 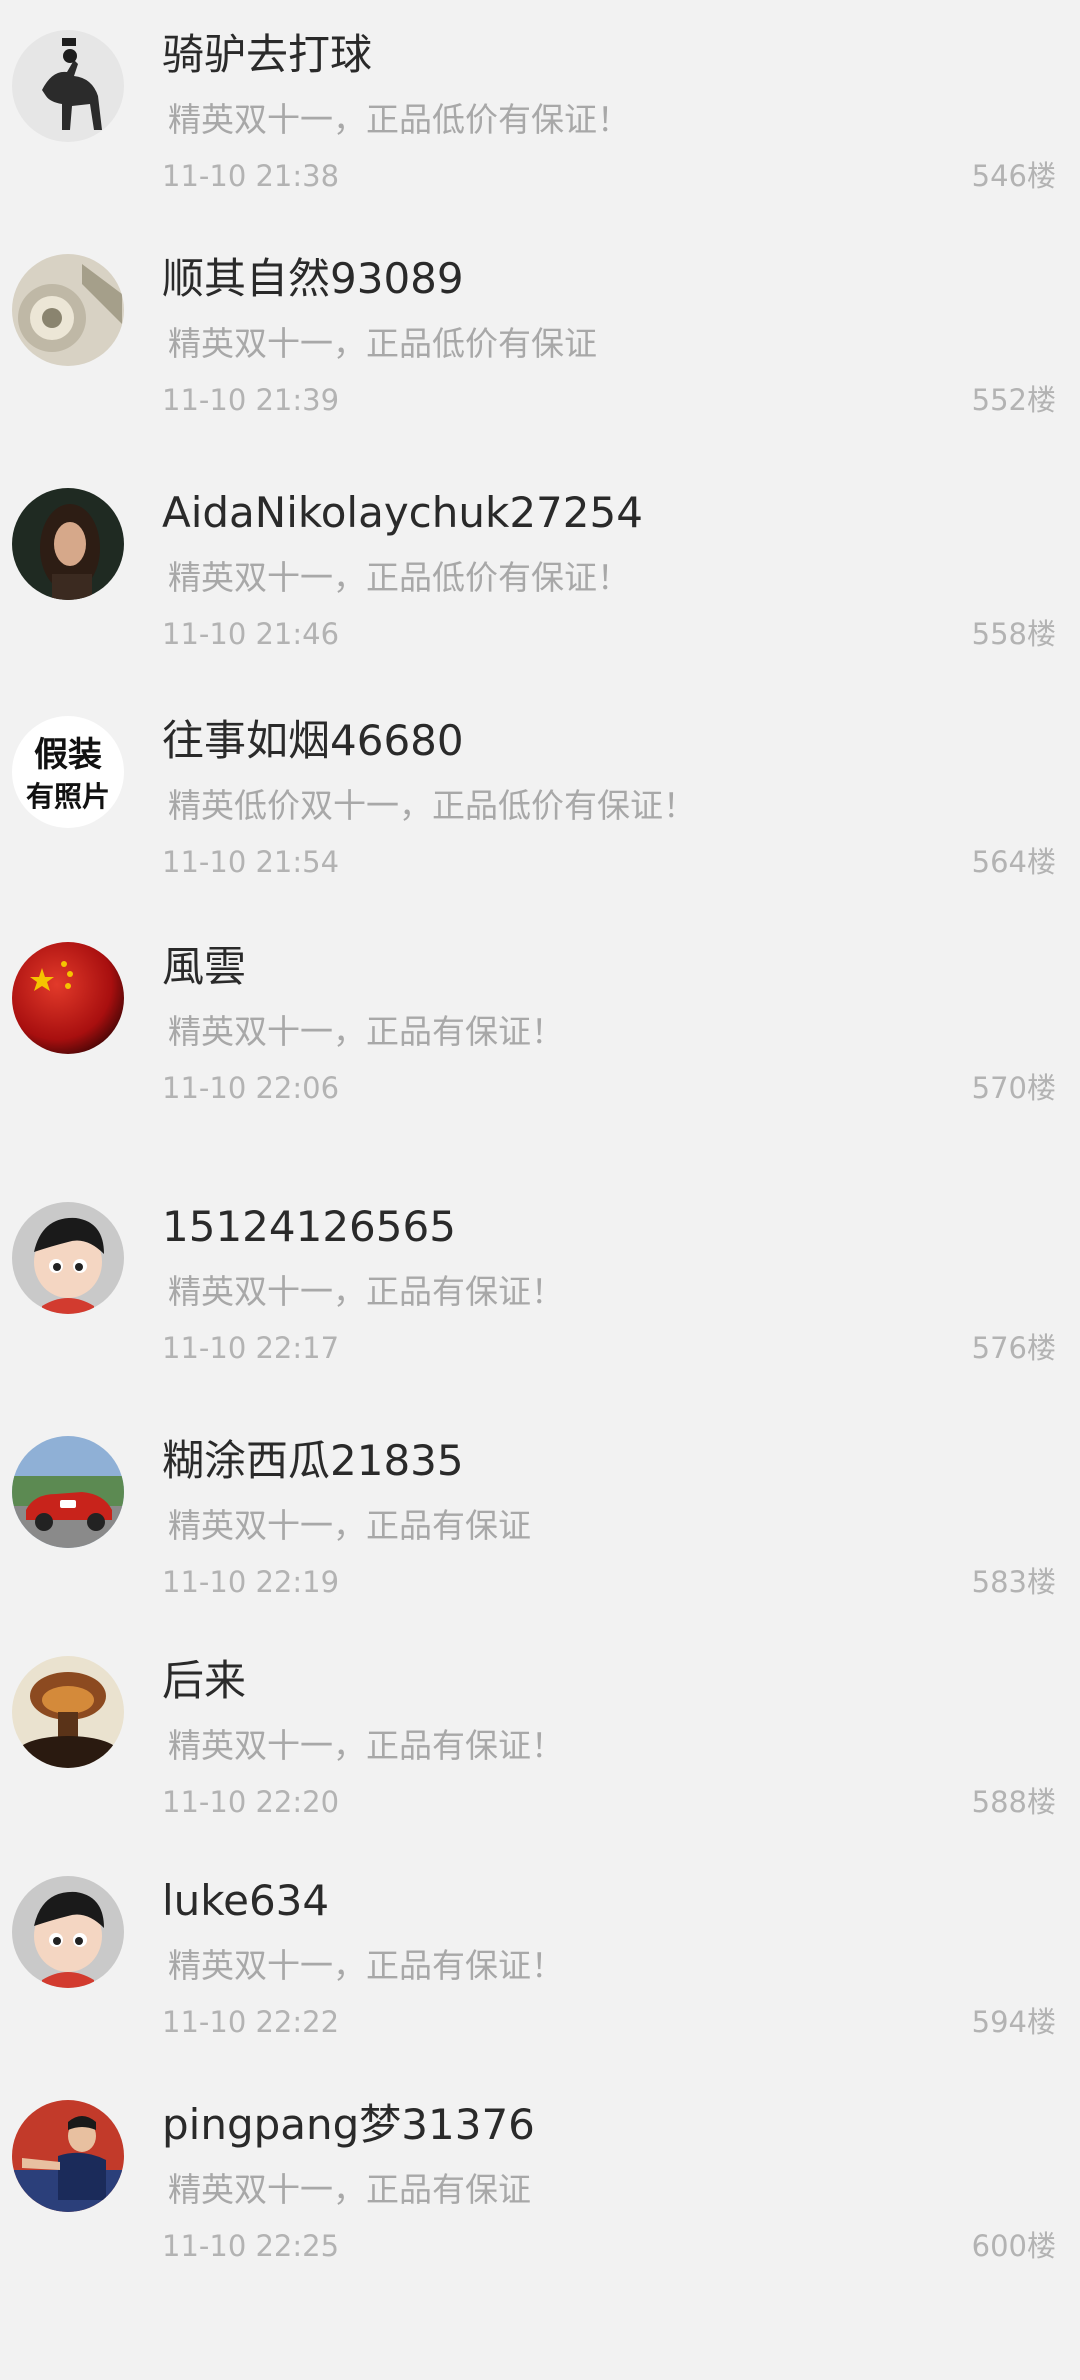 I want to click on timestamp: 11-10 22:06, so click(x=251, y=1088).